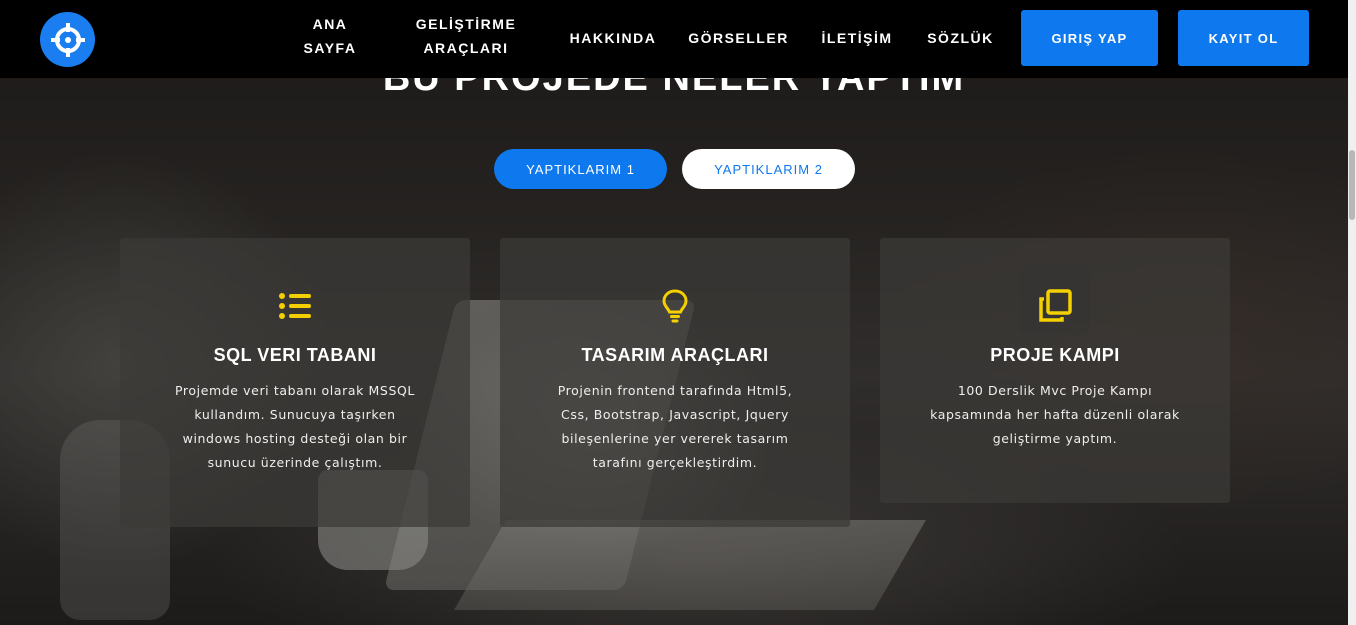 This screenshot has height=625, width=1356. I want to click on card-description-line: kapsamında her hafta düzenli olarak, so click(1055, 414).